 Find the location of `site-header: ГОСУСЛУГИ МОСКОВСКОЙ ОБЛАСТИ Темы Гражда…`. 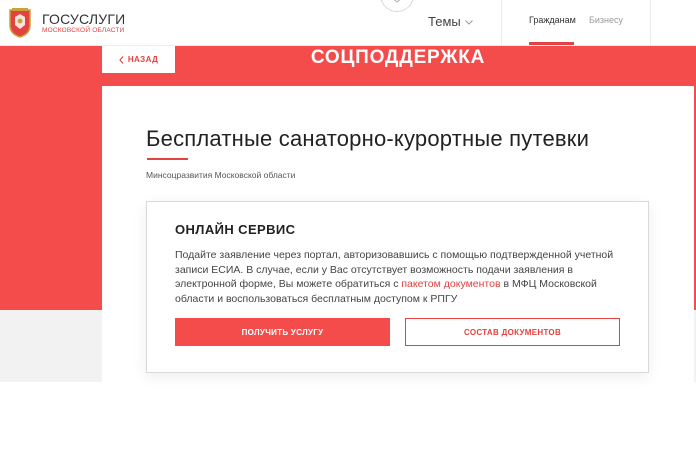

site-header: ГОСУСЛУГИ МОСКОВСКОЙ ОБЛАСТИ Темы Гражда… is located at coordinates (348, 23).